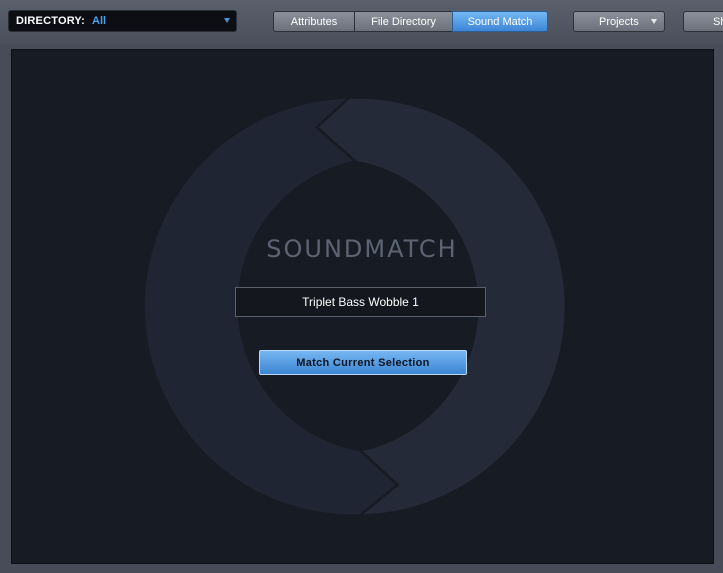  Describe the element at coordinates (362, 249) in the screenshot. I see `soundmatch-title: SOUNDMATCH` at that location.